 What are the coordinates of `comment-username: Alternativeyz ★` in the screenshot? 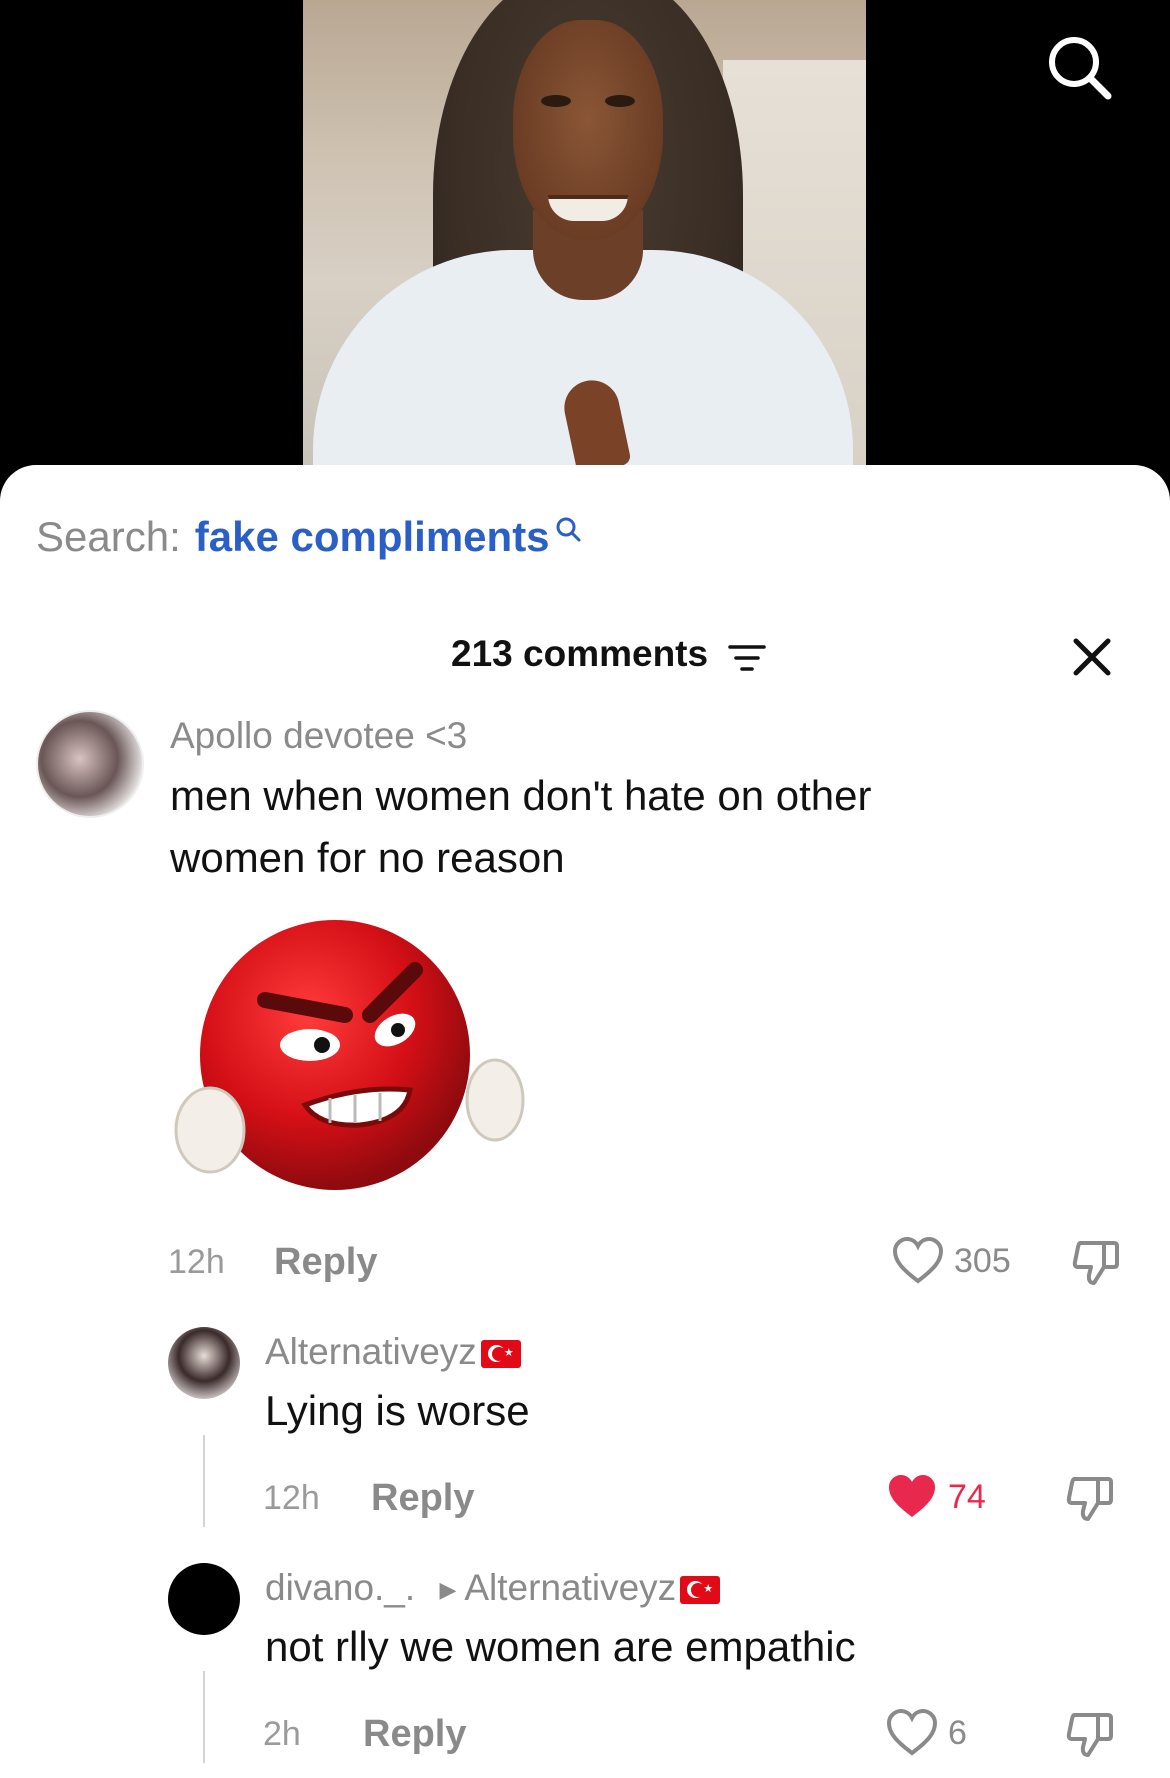 It's located at (393, 1352).